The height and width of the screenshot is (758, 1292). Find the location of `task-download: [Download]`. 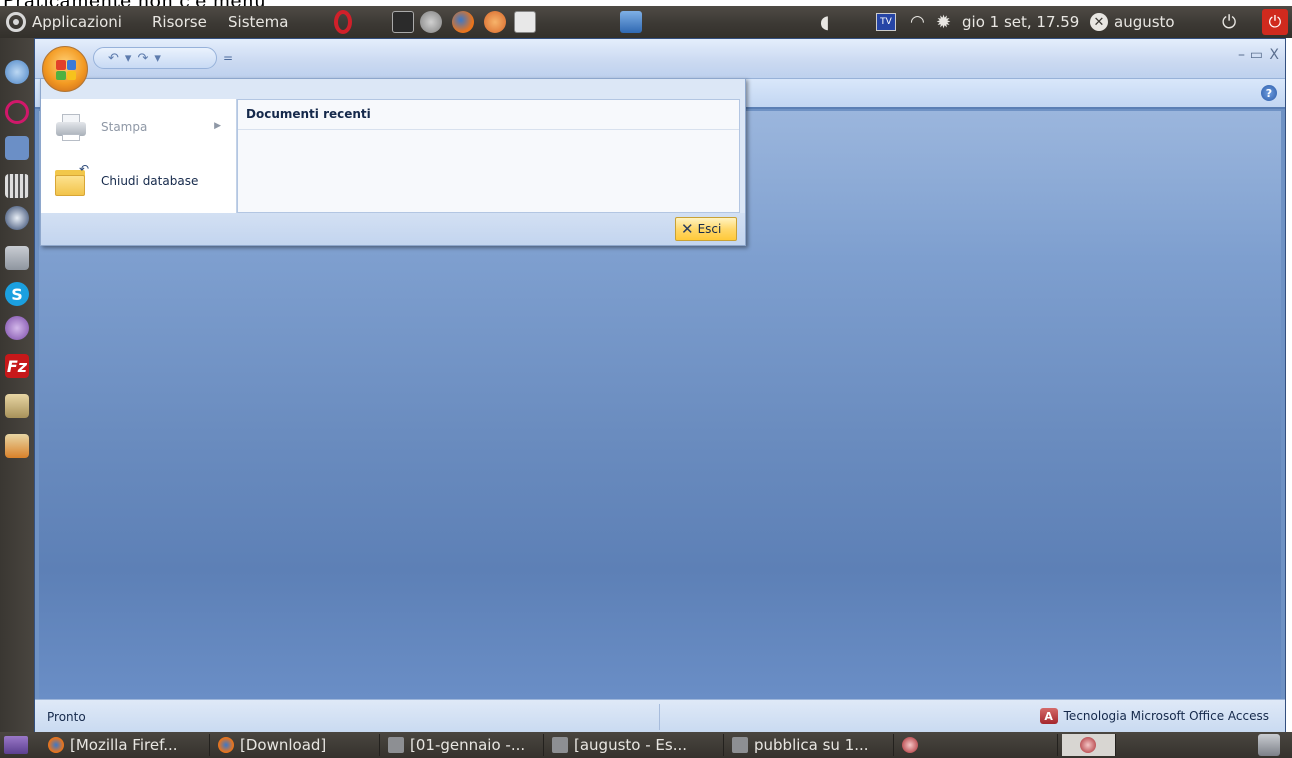

task-download: [Download] is located at coordinates (297, 745).